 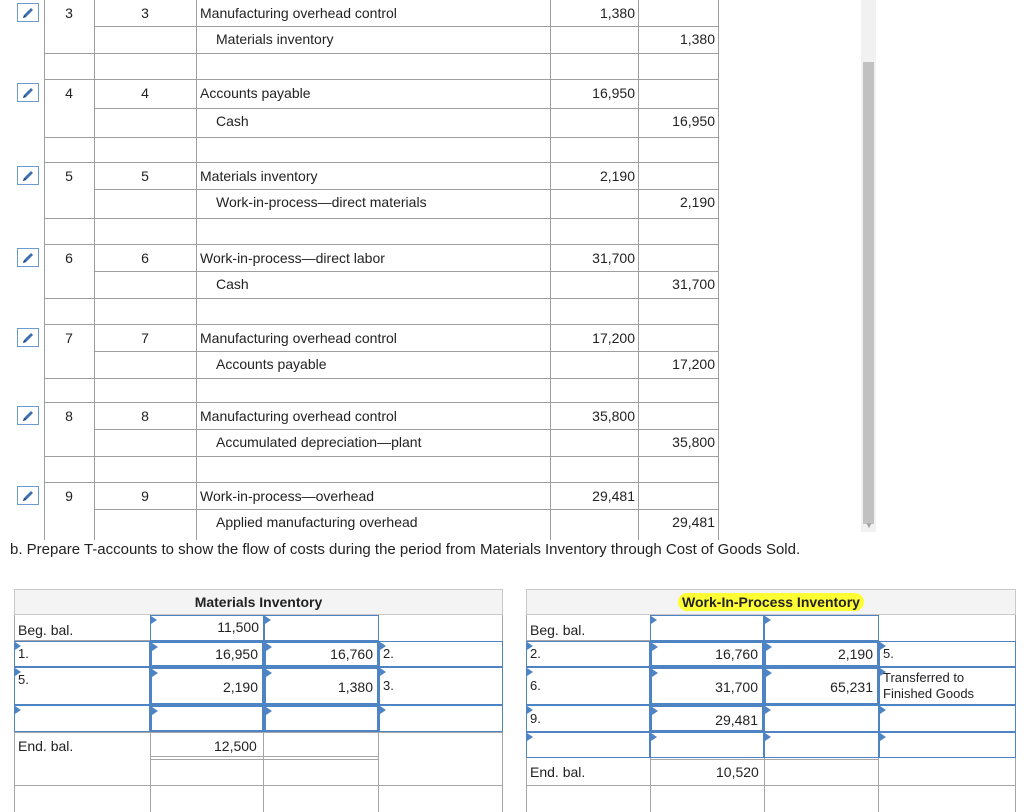 I want to click on debit-input-2: 2,190, so click(x=207, y=686).